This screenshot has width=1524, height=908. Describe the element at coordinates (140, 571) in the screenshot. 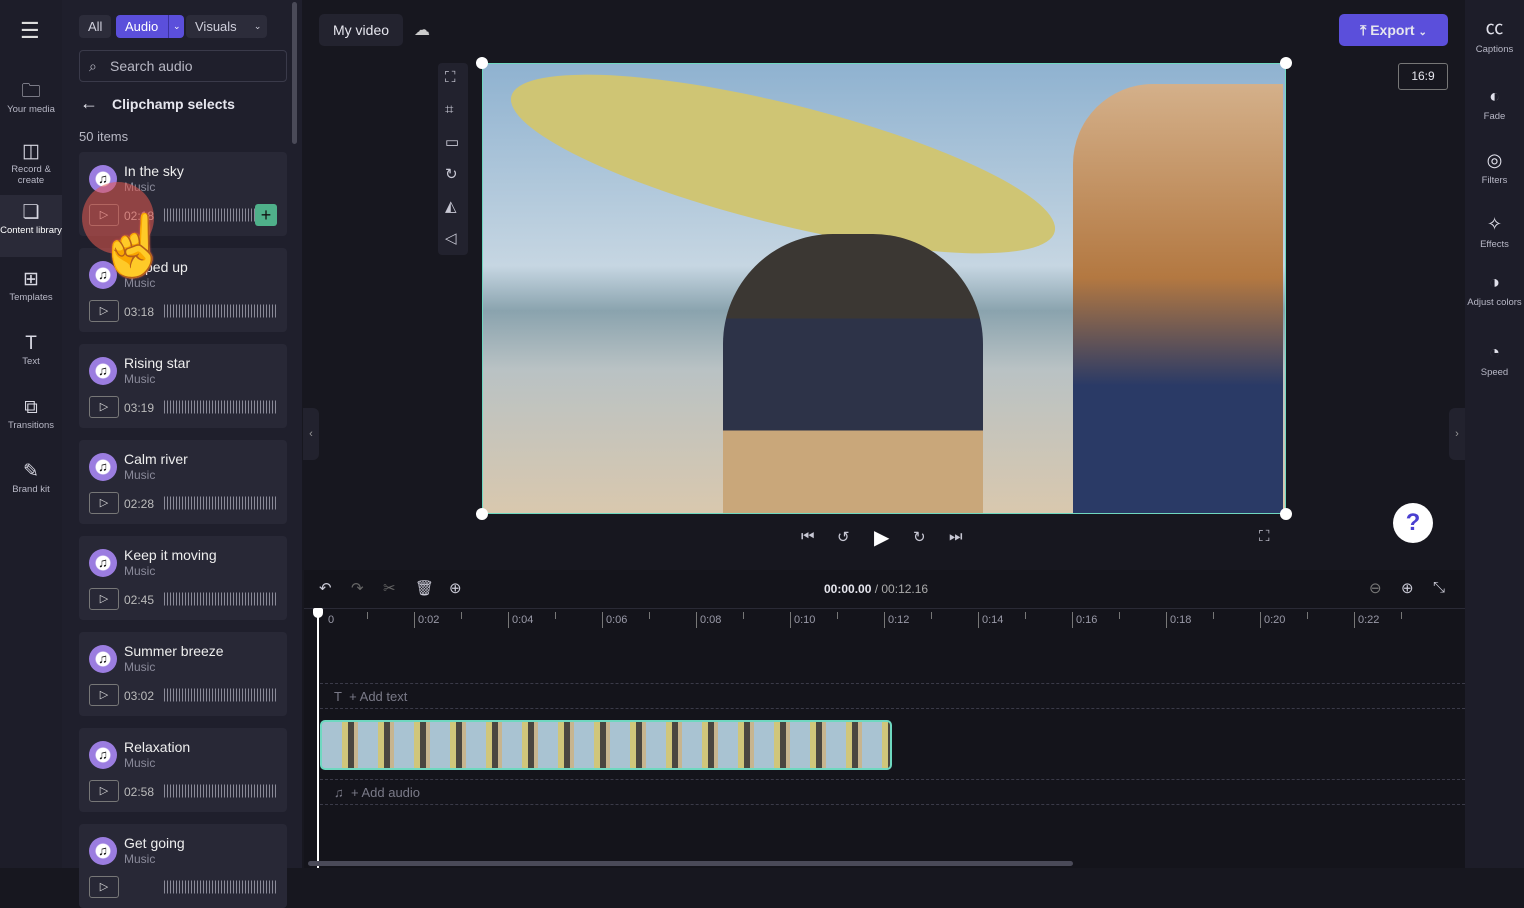

I see `audio-type: Music` at that location.